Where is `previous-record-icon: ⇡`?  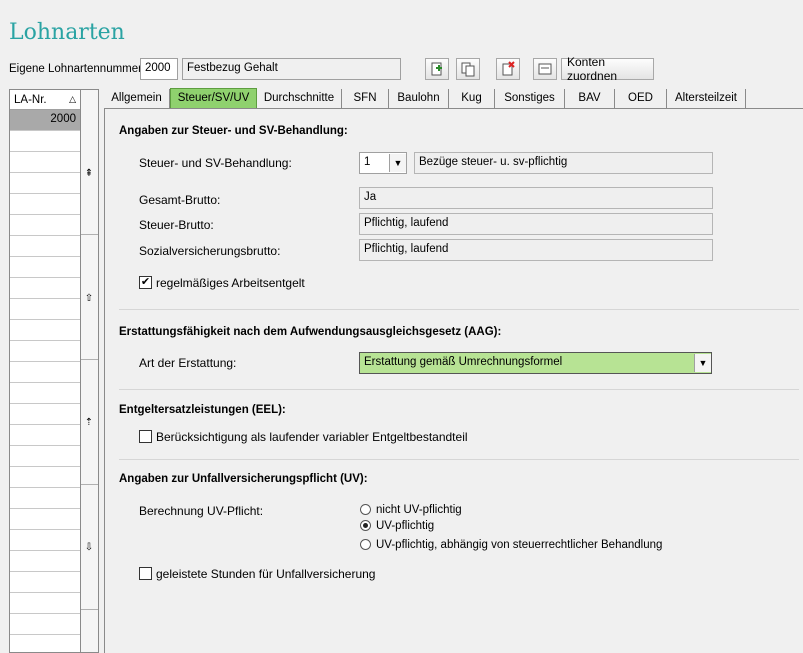 previous-record-icon: ⇡ is located at coordinates (89, 422).